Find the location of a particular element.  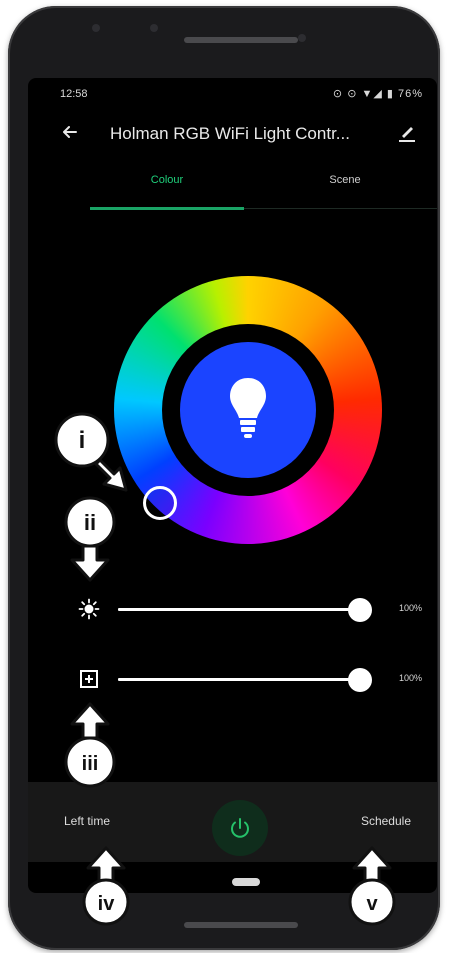

status-bar: 12:58 ⊙ ⊙ ▼◢ ▮ 76% is located at coordinates (232, 92).